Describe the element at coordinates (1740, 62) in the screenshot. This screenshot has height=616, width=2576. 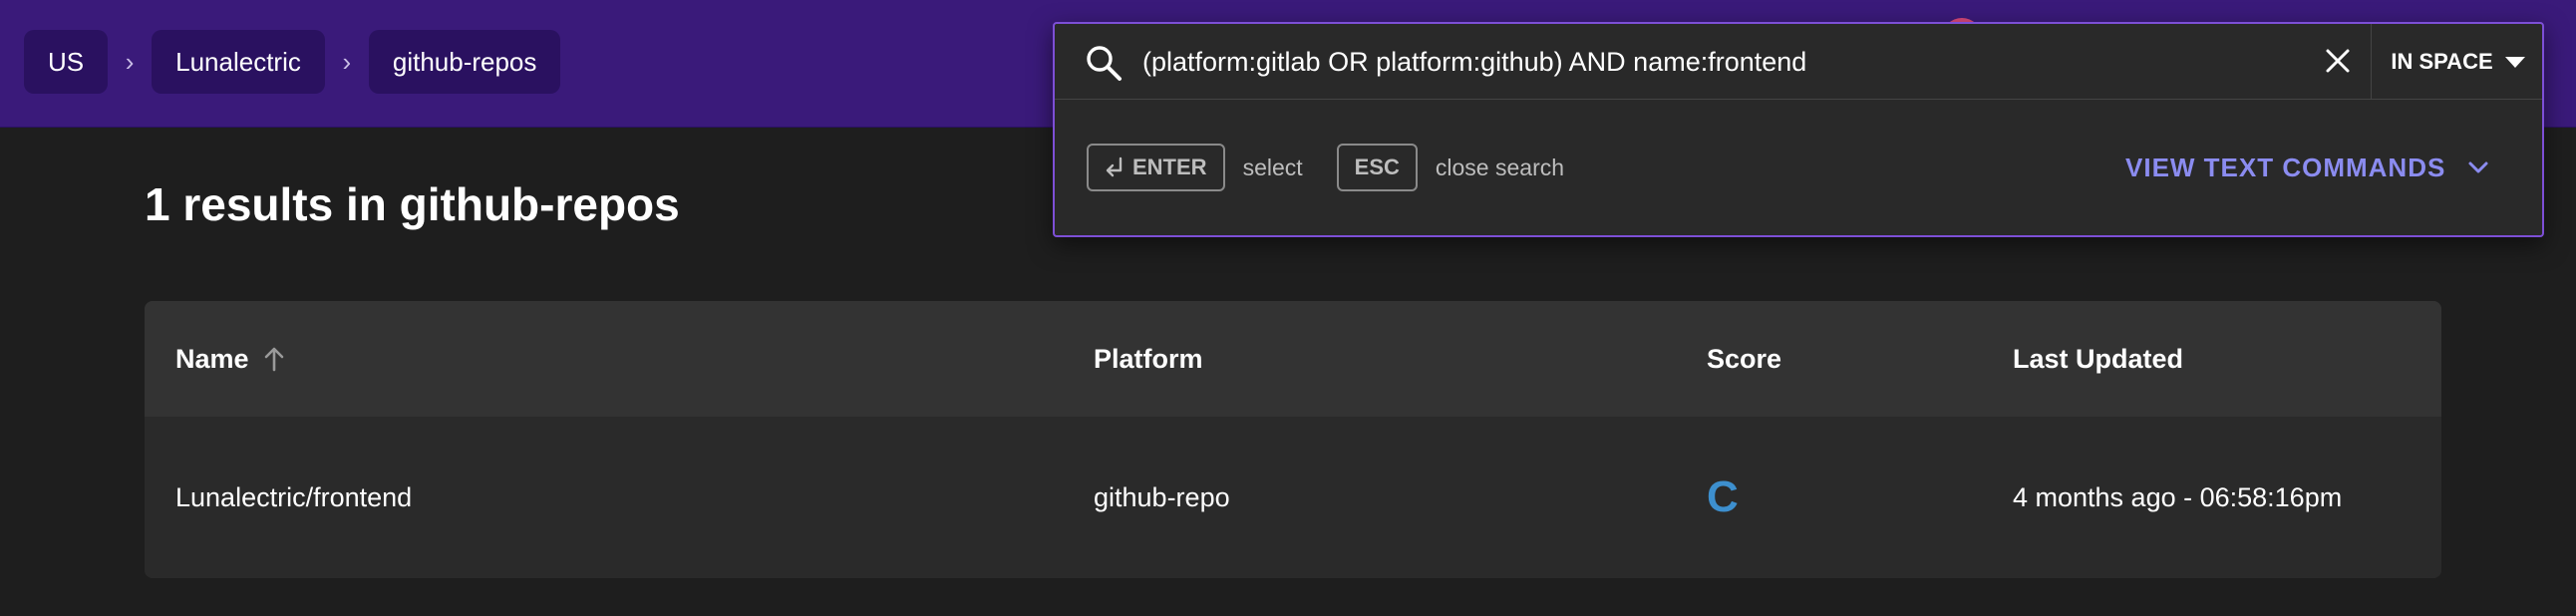
I see `search-input` at that location.